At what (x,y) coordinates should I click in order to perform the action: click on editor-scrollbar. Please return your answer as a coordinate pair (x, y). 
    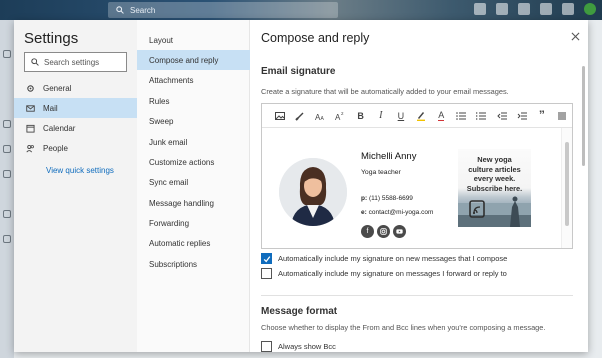
    Looking at the image, I should click on (566, 188).